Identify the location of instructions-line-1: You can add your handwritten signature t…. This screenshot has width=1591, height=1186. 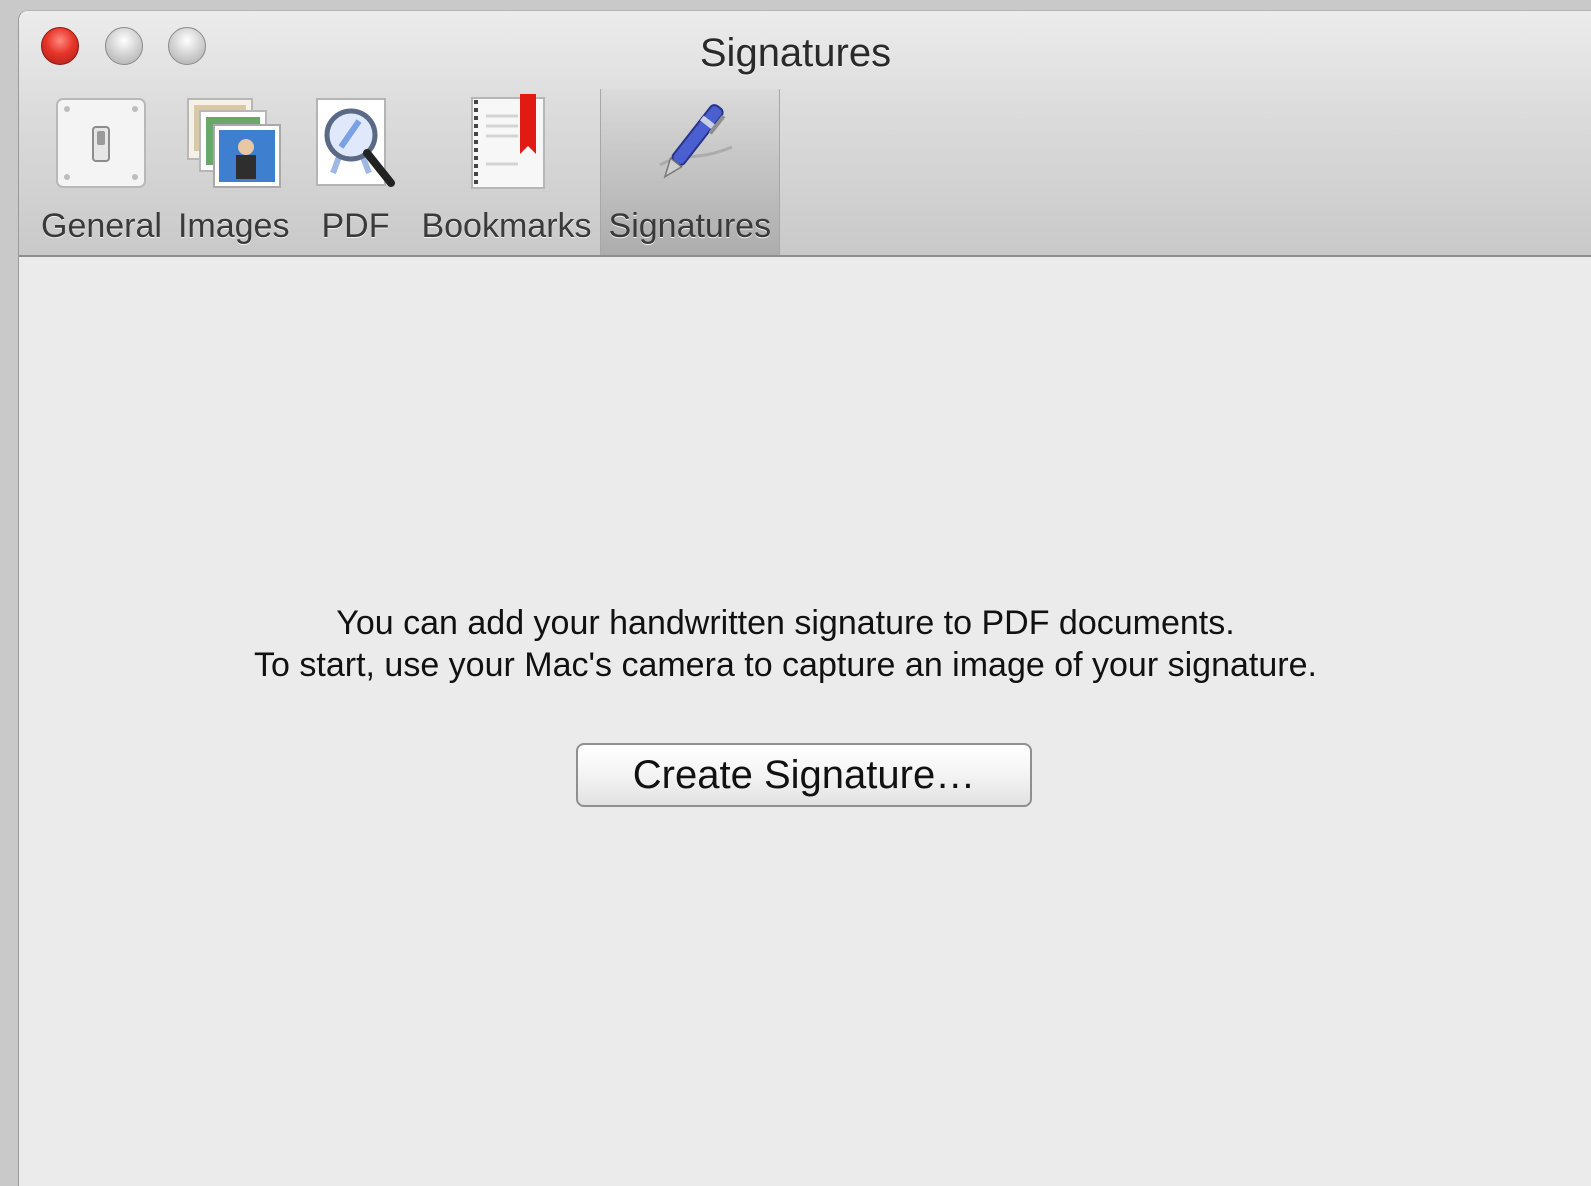
(785, 623).